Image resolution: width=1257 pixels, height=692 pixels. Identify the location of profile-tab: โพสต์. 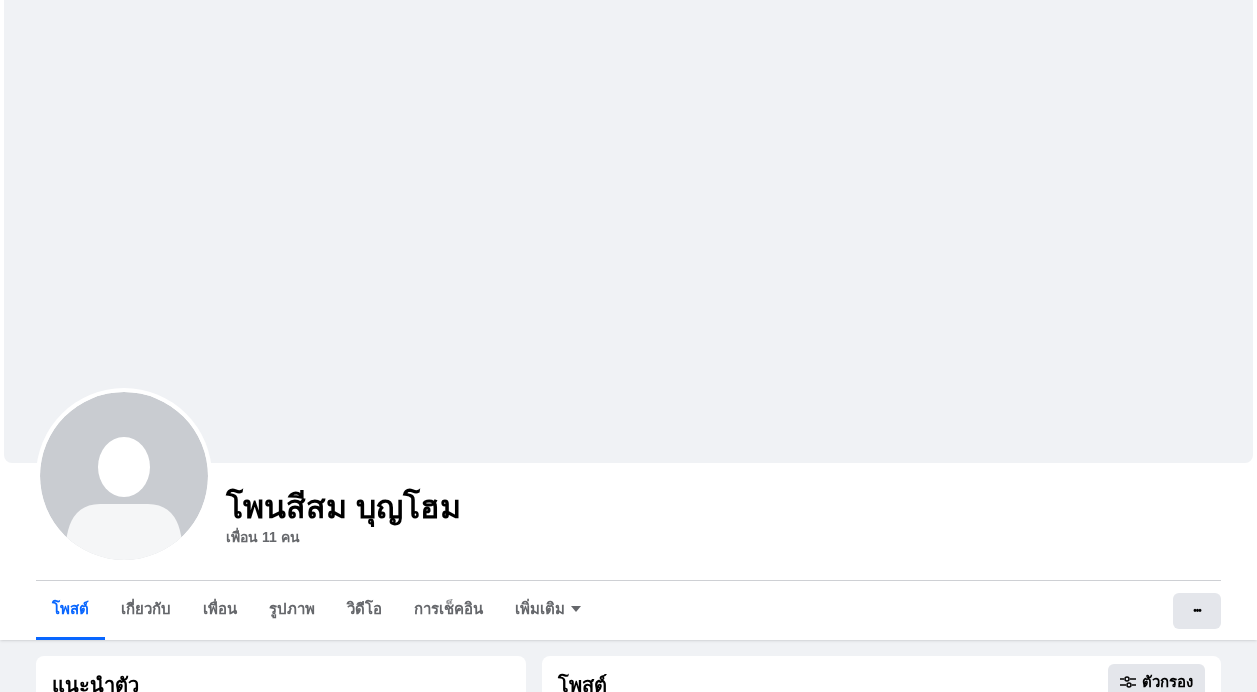
(70, 610).